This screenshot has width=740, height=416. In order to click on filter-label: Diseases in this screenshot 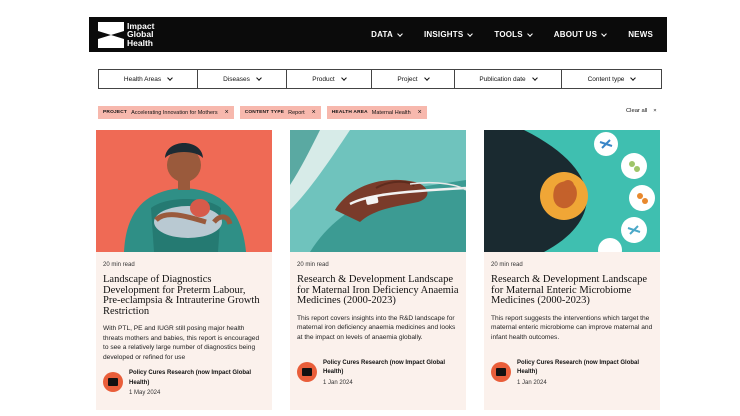, I will do `click(236, 79)`.